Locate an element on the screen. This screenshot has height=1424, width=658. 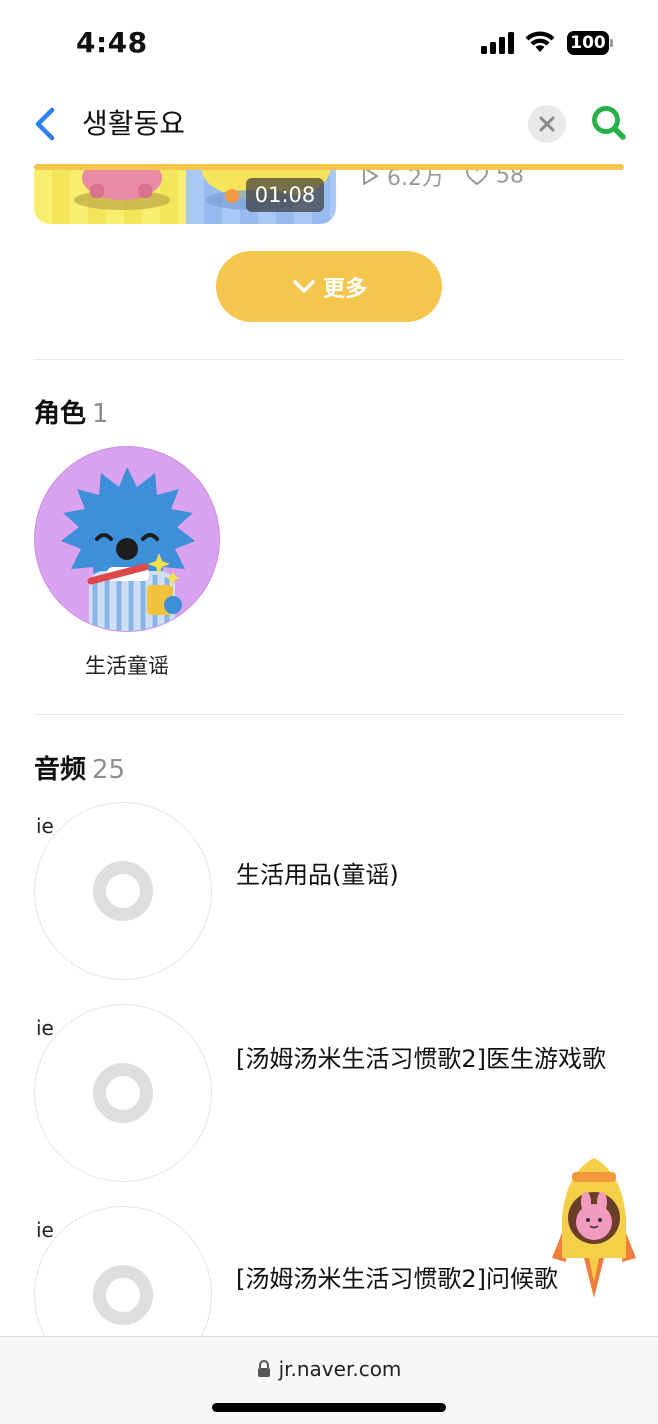
characters-title: 角色 is located at coordinates (60, 414).